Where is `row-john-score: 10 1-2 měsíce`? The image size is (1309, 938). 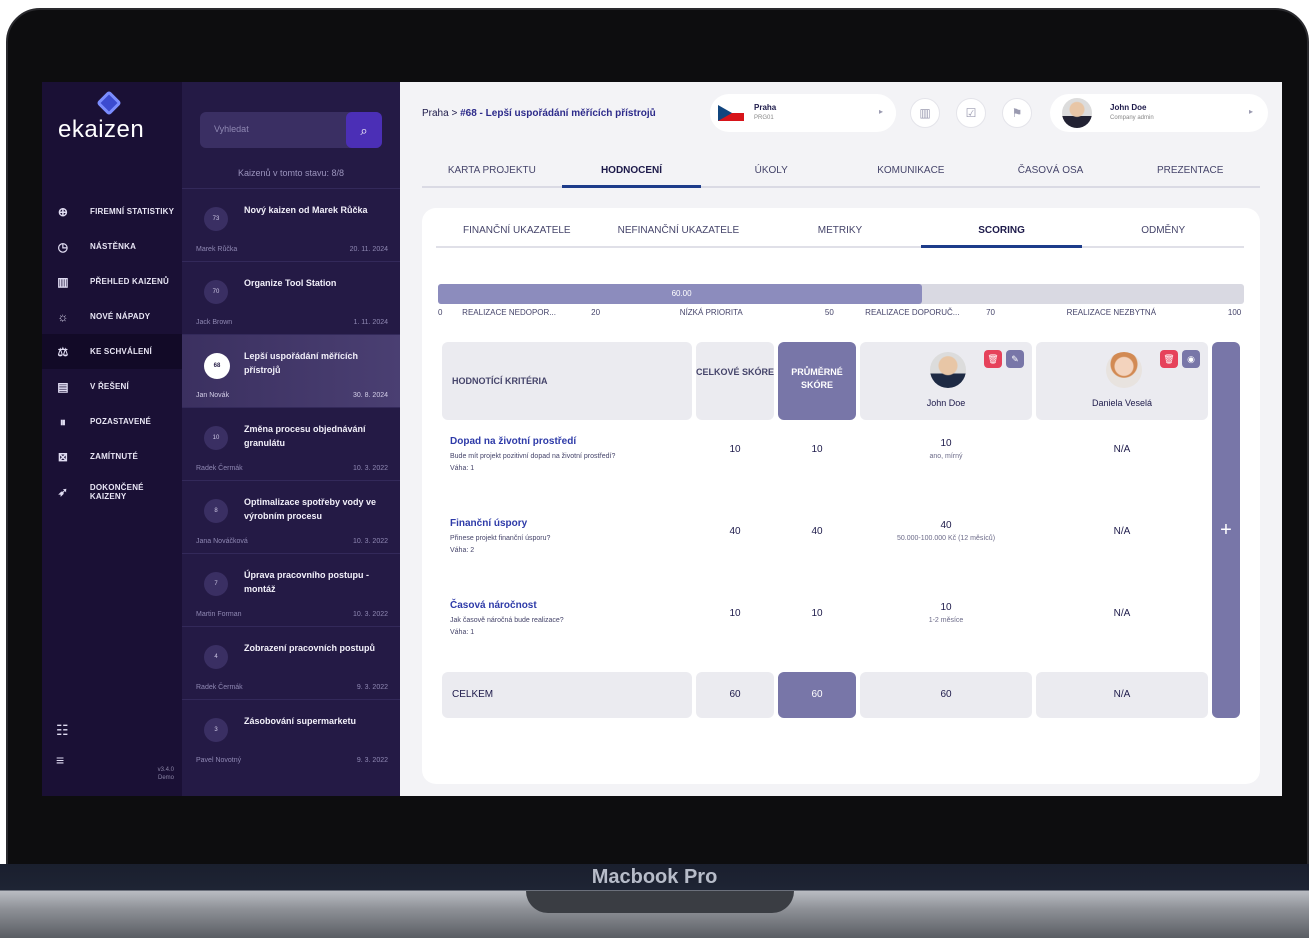
row-john-score: 10 1-2 měsíce is located at coordinates (946, 613).